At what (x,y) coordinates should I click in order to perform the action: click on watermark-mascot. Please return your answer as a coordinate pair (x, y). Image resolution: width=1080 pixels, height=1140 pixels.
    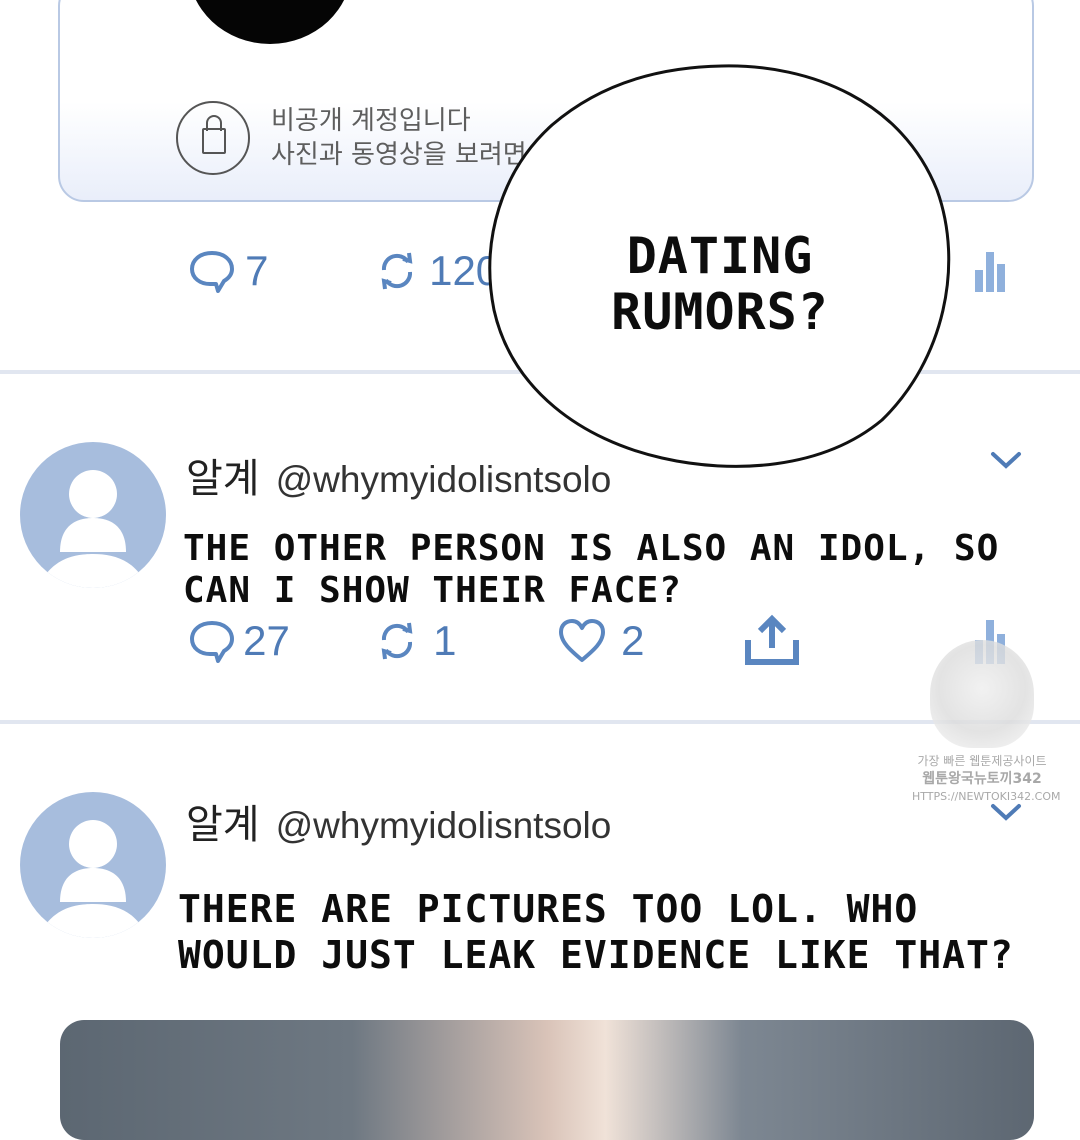
    Looking at the image, I should click on (982, 694).